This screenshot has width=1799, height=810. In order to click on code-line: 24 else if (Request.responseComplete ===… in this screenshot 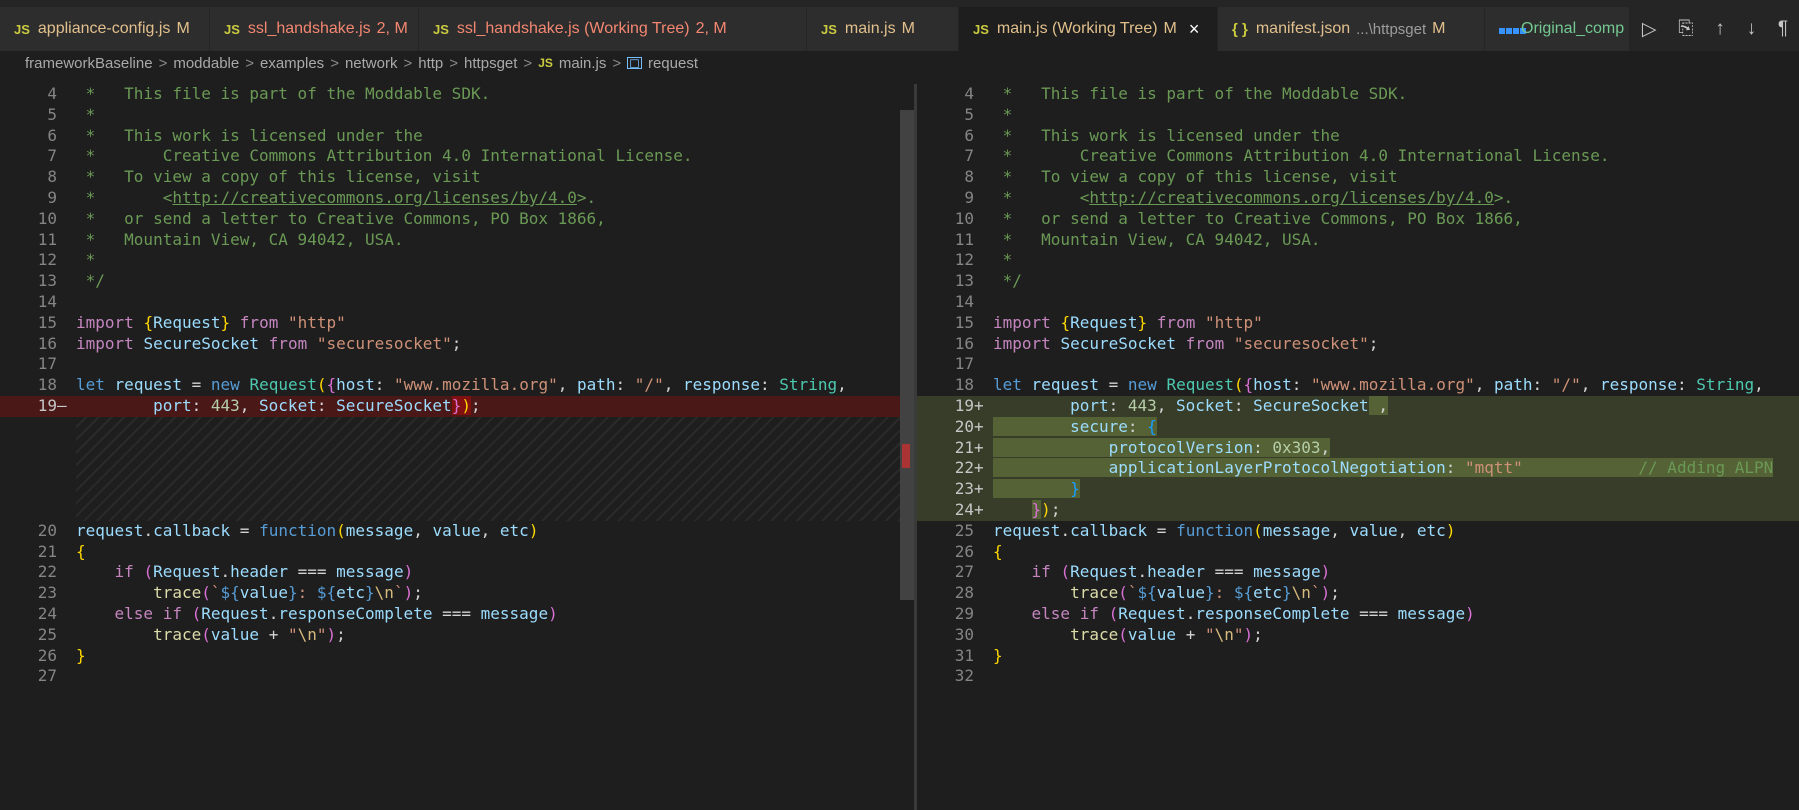, I will do `click(450, 614)`.